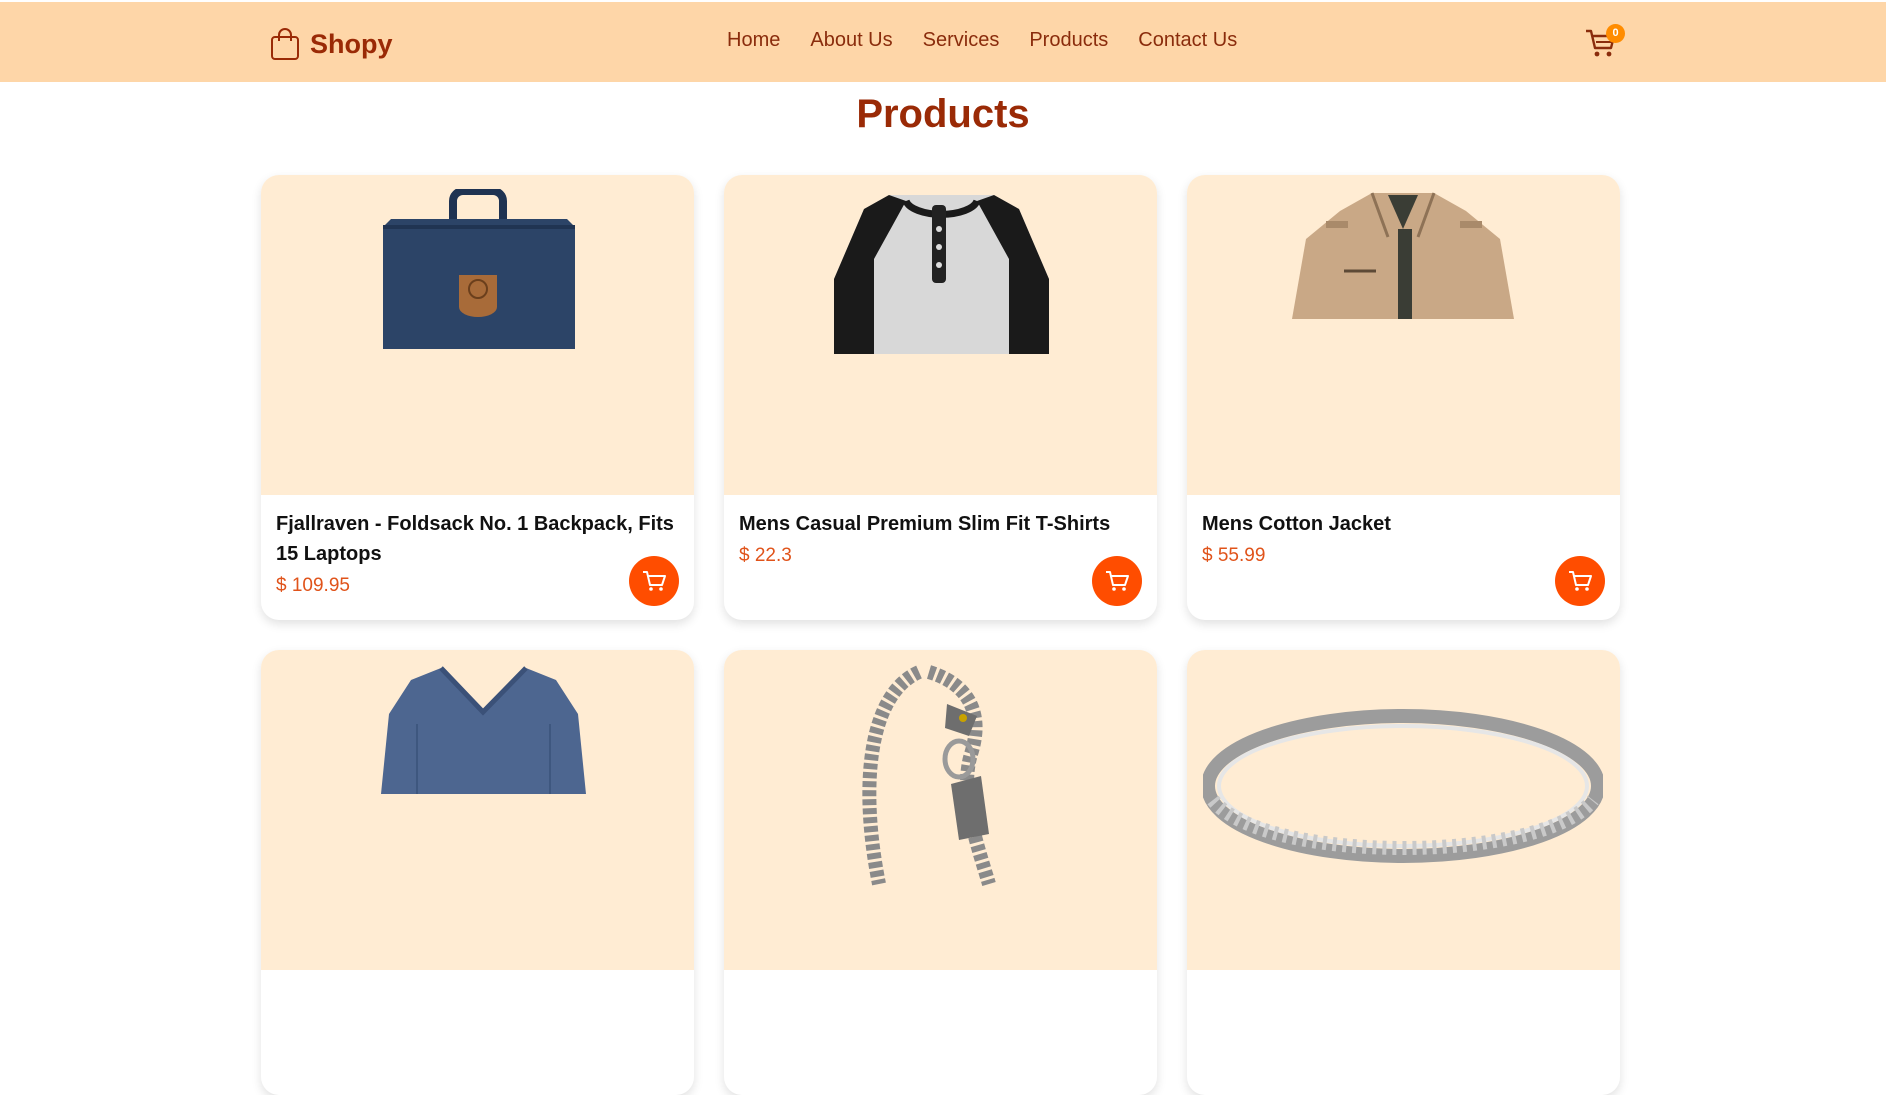 This screenshot has height=1095, width=1886. What do you see at coordinates (1068, 40) in the screenshot?
I see `nav-products: Products` at bounding box center [1068, 40].